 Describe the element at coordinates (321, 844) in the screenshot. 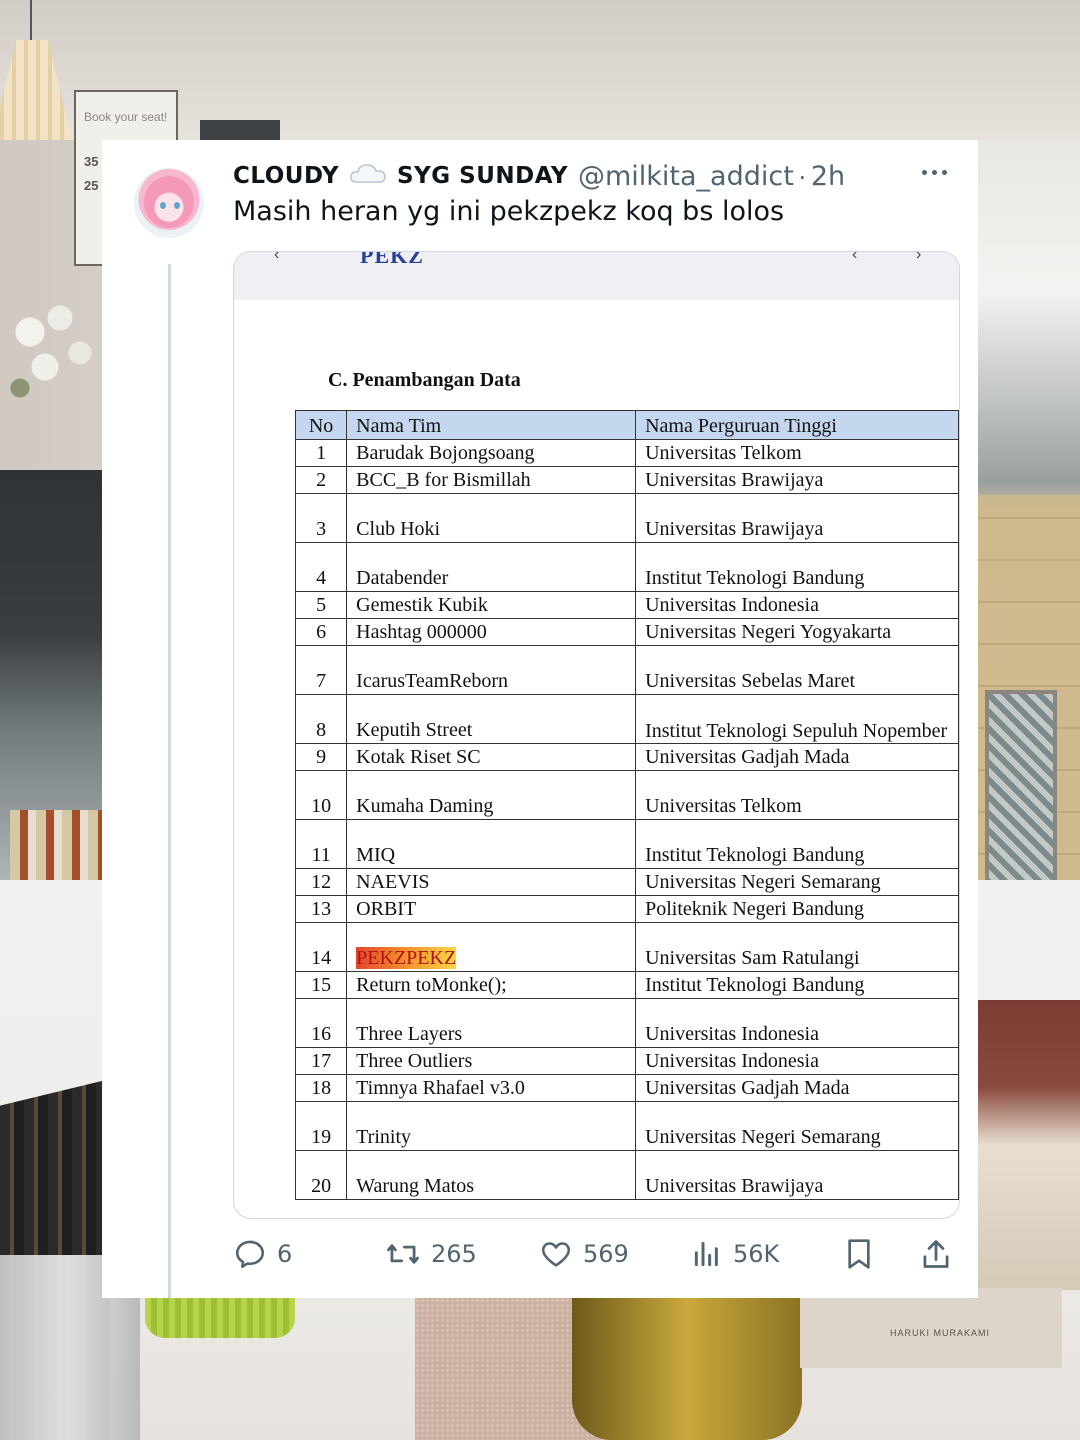

I see `row-number: 11` at that location.